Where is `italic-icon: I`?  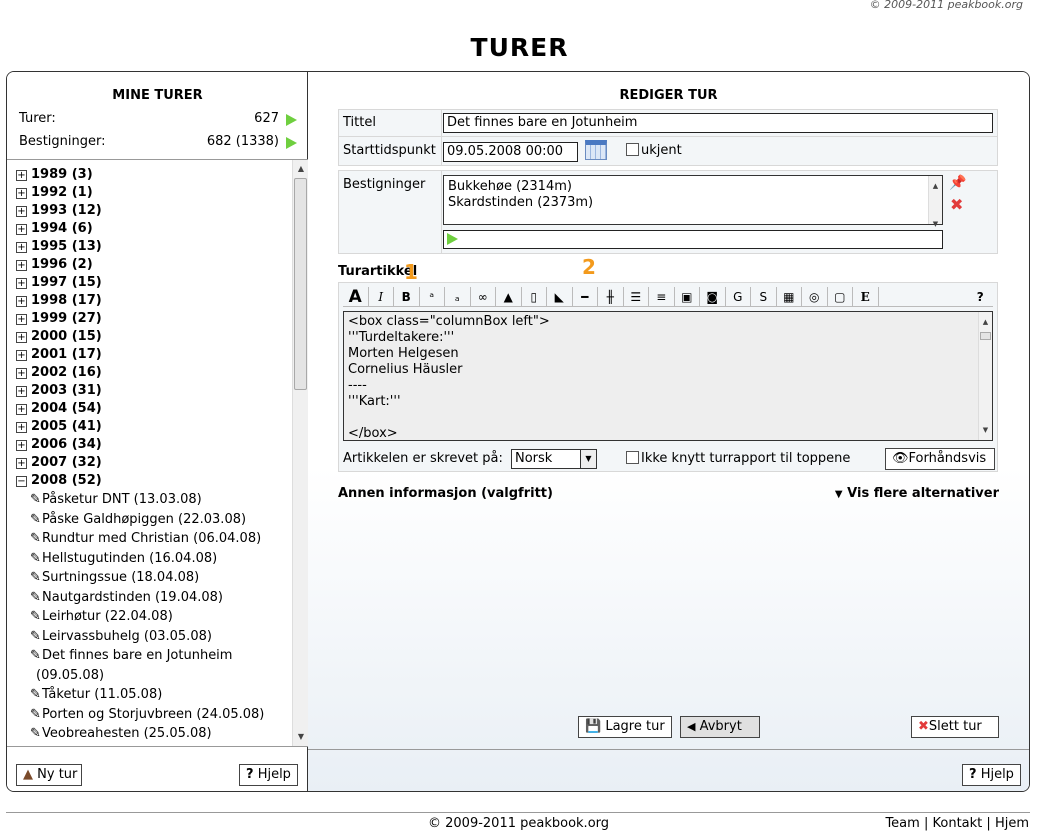
italic-icon: I is located at coordinates (381, 297).